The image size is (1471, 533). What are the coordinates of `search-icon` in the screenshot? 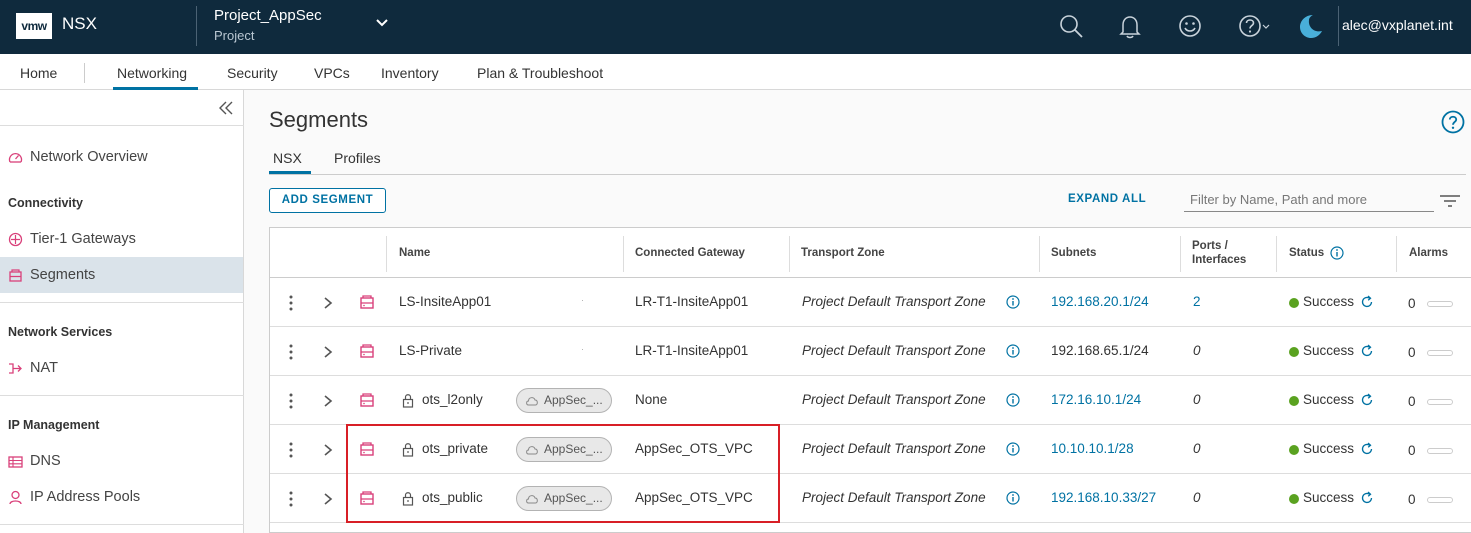 It's located at (1071, 26).